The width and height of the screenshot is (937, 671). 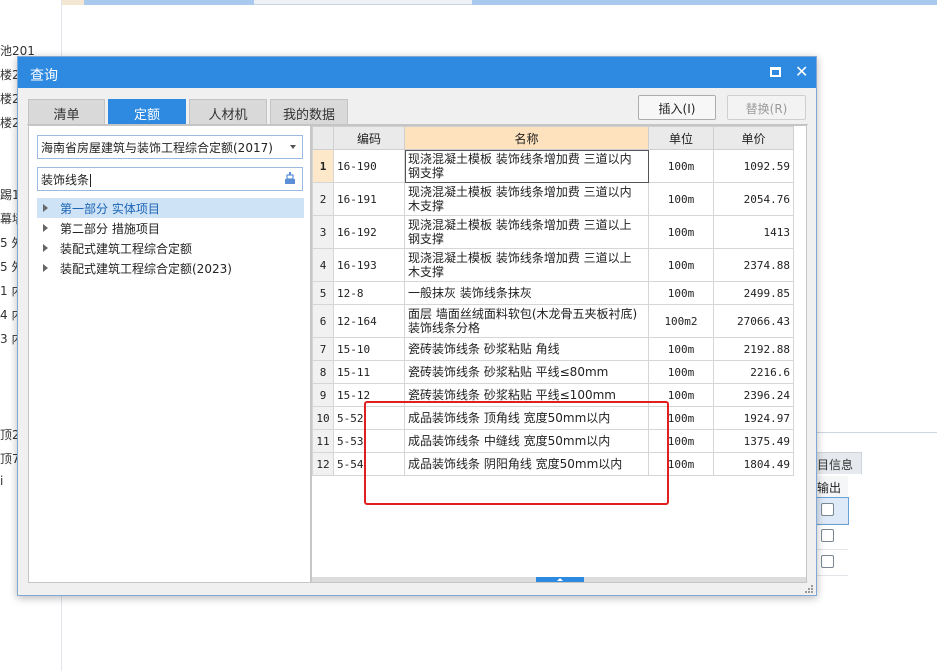 I want to click on row-price: 1092.59, so click(x=753, y=166).